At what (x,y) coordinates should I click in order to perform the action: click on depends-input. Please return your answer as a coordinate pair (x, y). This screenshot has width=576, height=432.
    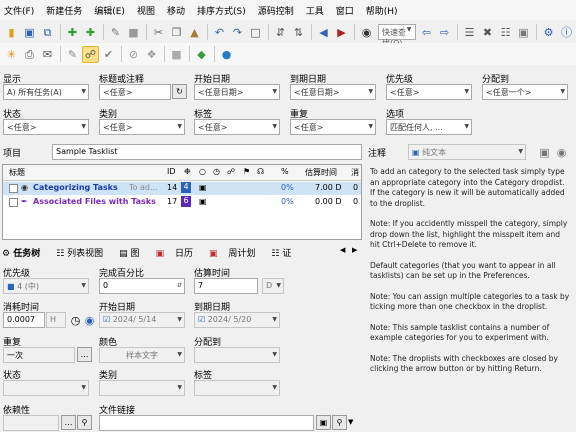
    Looking at the image, I should click on (31, 423).